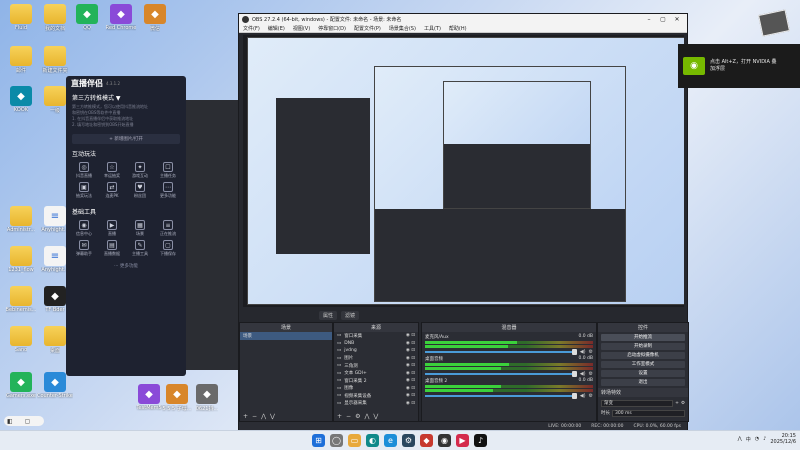 This screenshot has width=800, height=450. Describe the element at coordinates (21, 99) in the screenshot. I see `desktop-icon: ◆ KOOK` at that location.